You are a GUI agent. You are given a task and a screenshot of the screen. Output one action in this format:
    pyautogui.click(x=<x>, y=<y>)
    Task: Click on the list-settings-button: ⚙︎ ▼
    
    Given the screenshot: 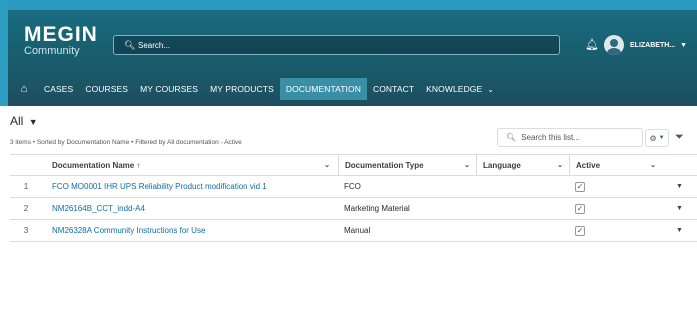 What is the action you would take?
    pyautogui.click(x=657, y=138)
    